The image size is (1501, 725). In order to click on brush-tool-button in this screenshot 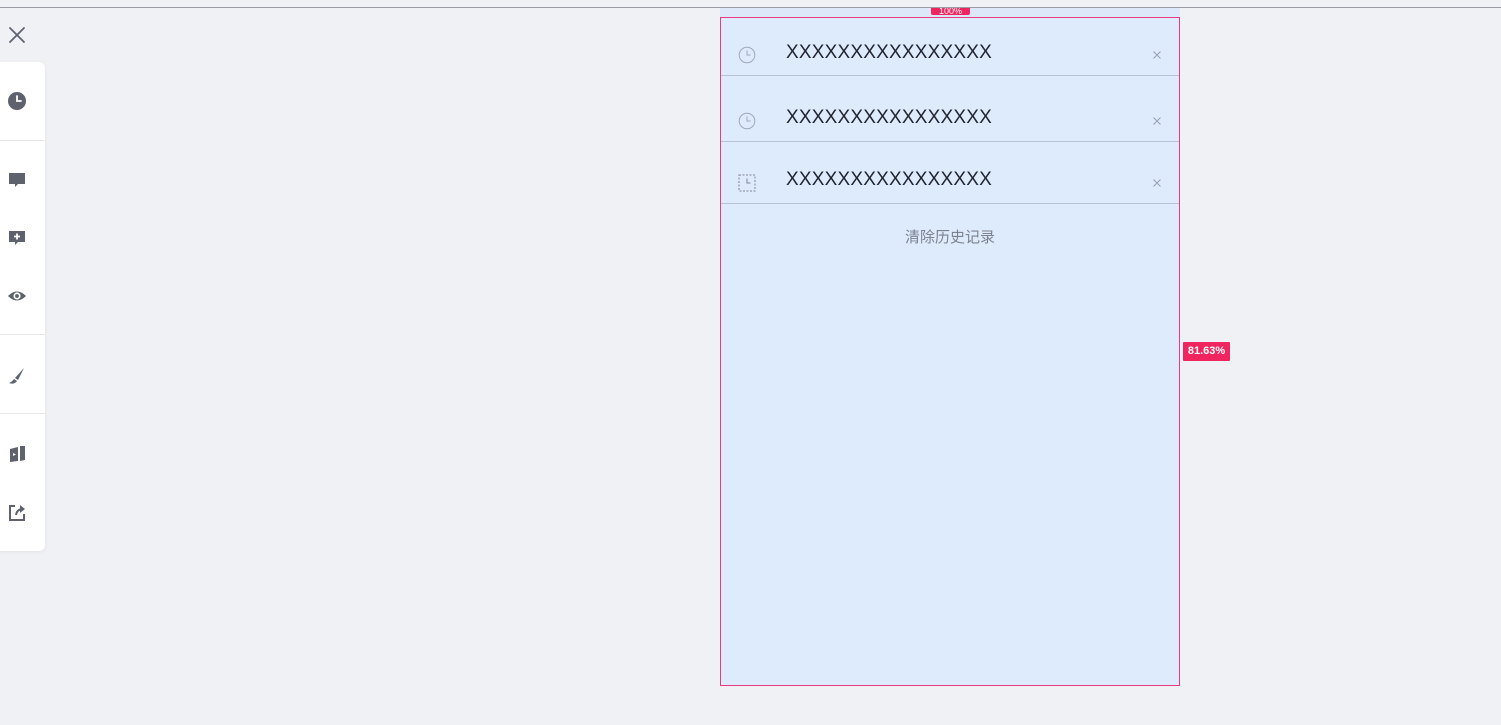, I will do `click(17, 375)`.